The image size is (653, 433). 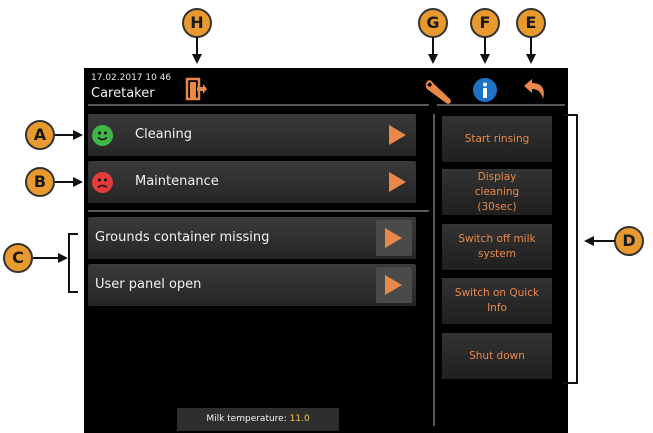 What do you see at coordinates (197, 23) in the screenshot?
I see `callout-h: H` at bounding box center [197, 23].